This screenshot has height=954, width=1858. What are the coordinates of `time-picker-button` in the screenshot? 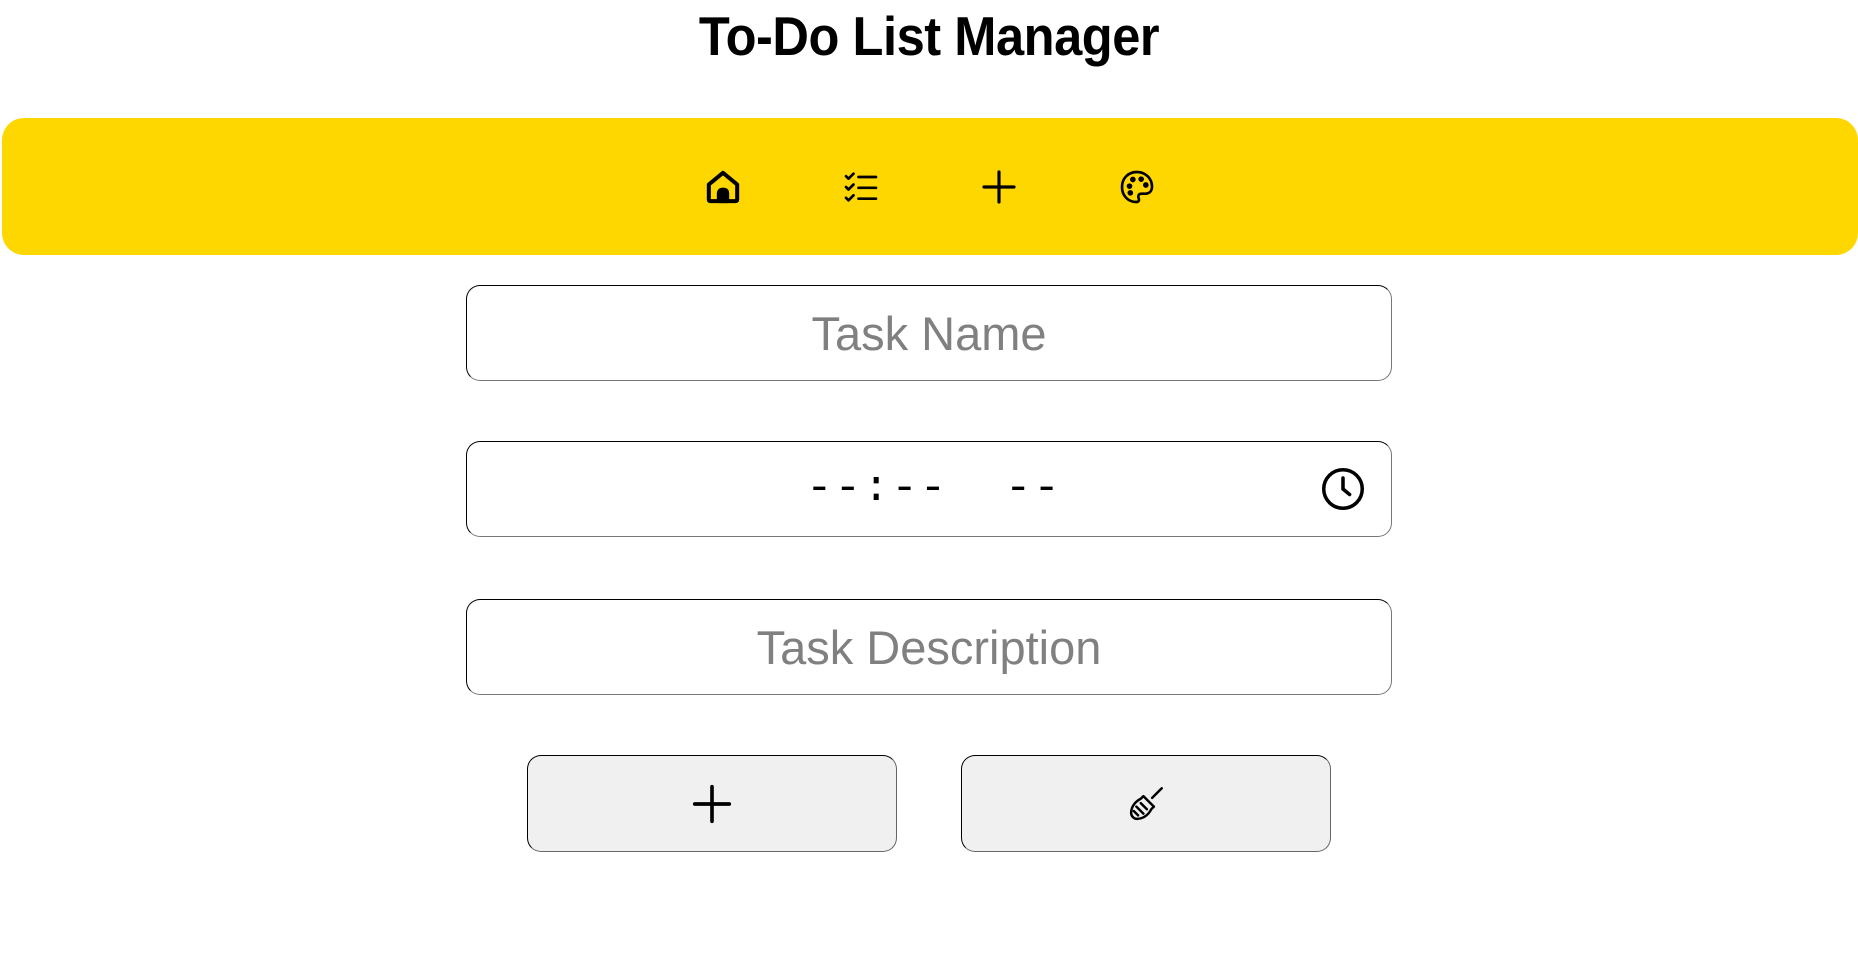 It's located at (1343, 489).